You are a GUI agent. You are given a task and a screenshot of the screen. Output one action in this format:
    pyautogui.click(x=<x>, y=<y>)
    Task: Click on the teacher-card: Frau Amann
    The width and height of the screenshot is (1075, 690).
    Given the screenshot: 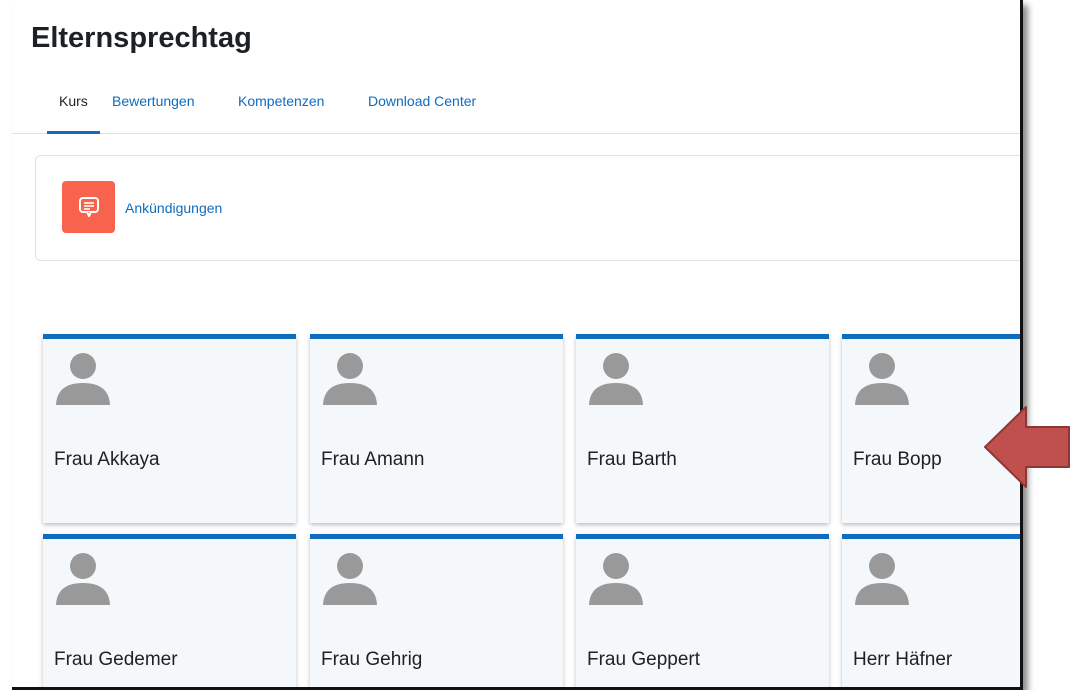 What is the action you would take?
    pyautogui.click(x=436, y=428)
    